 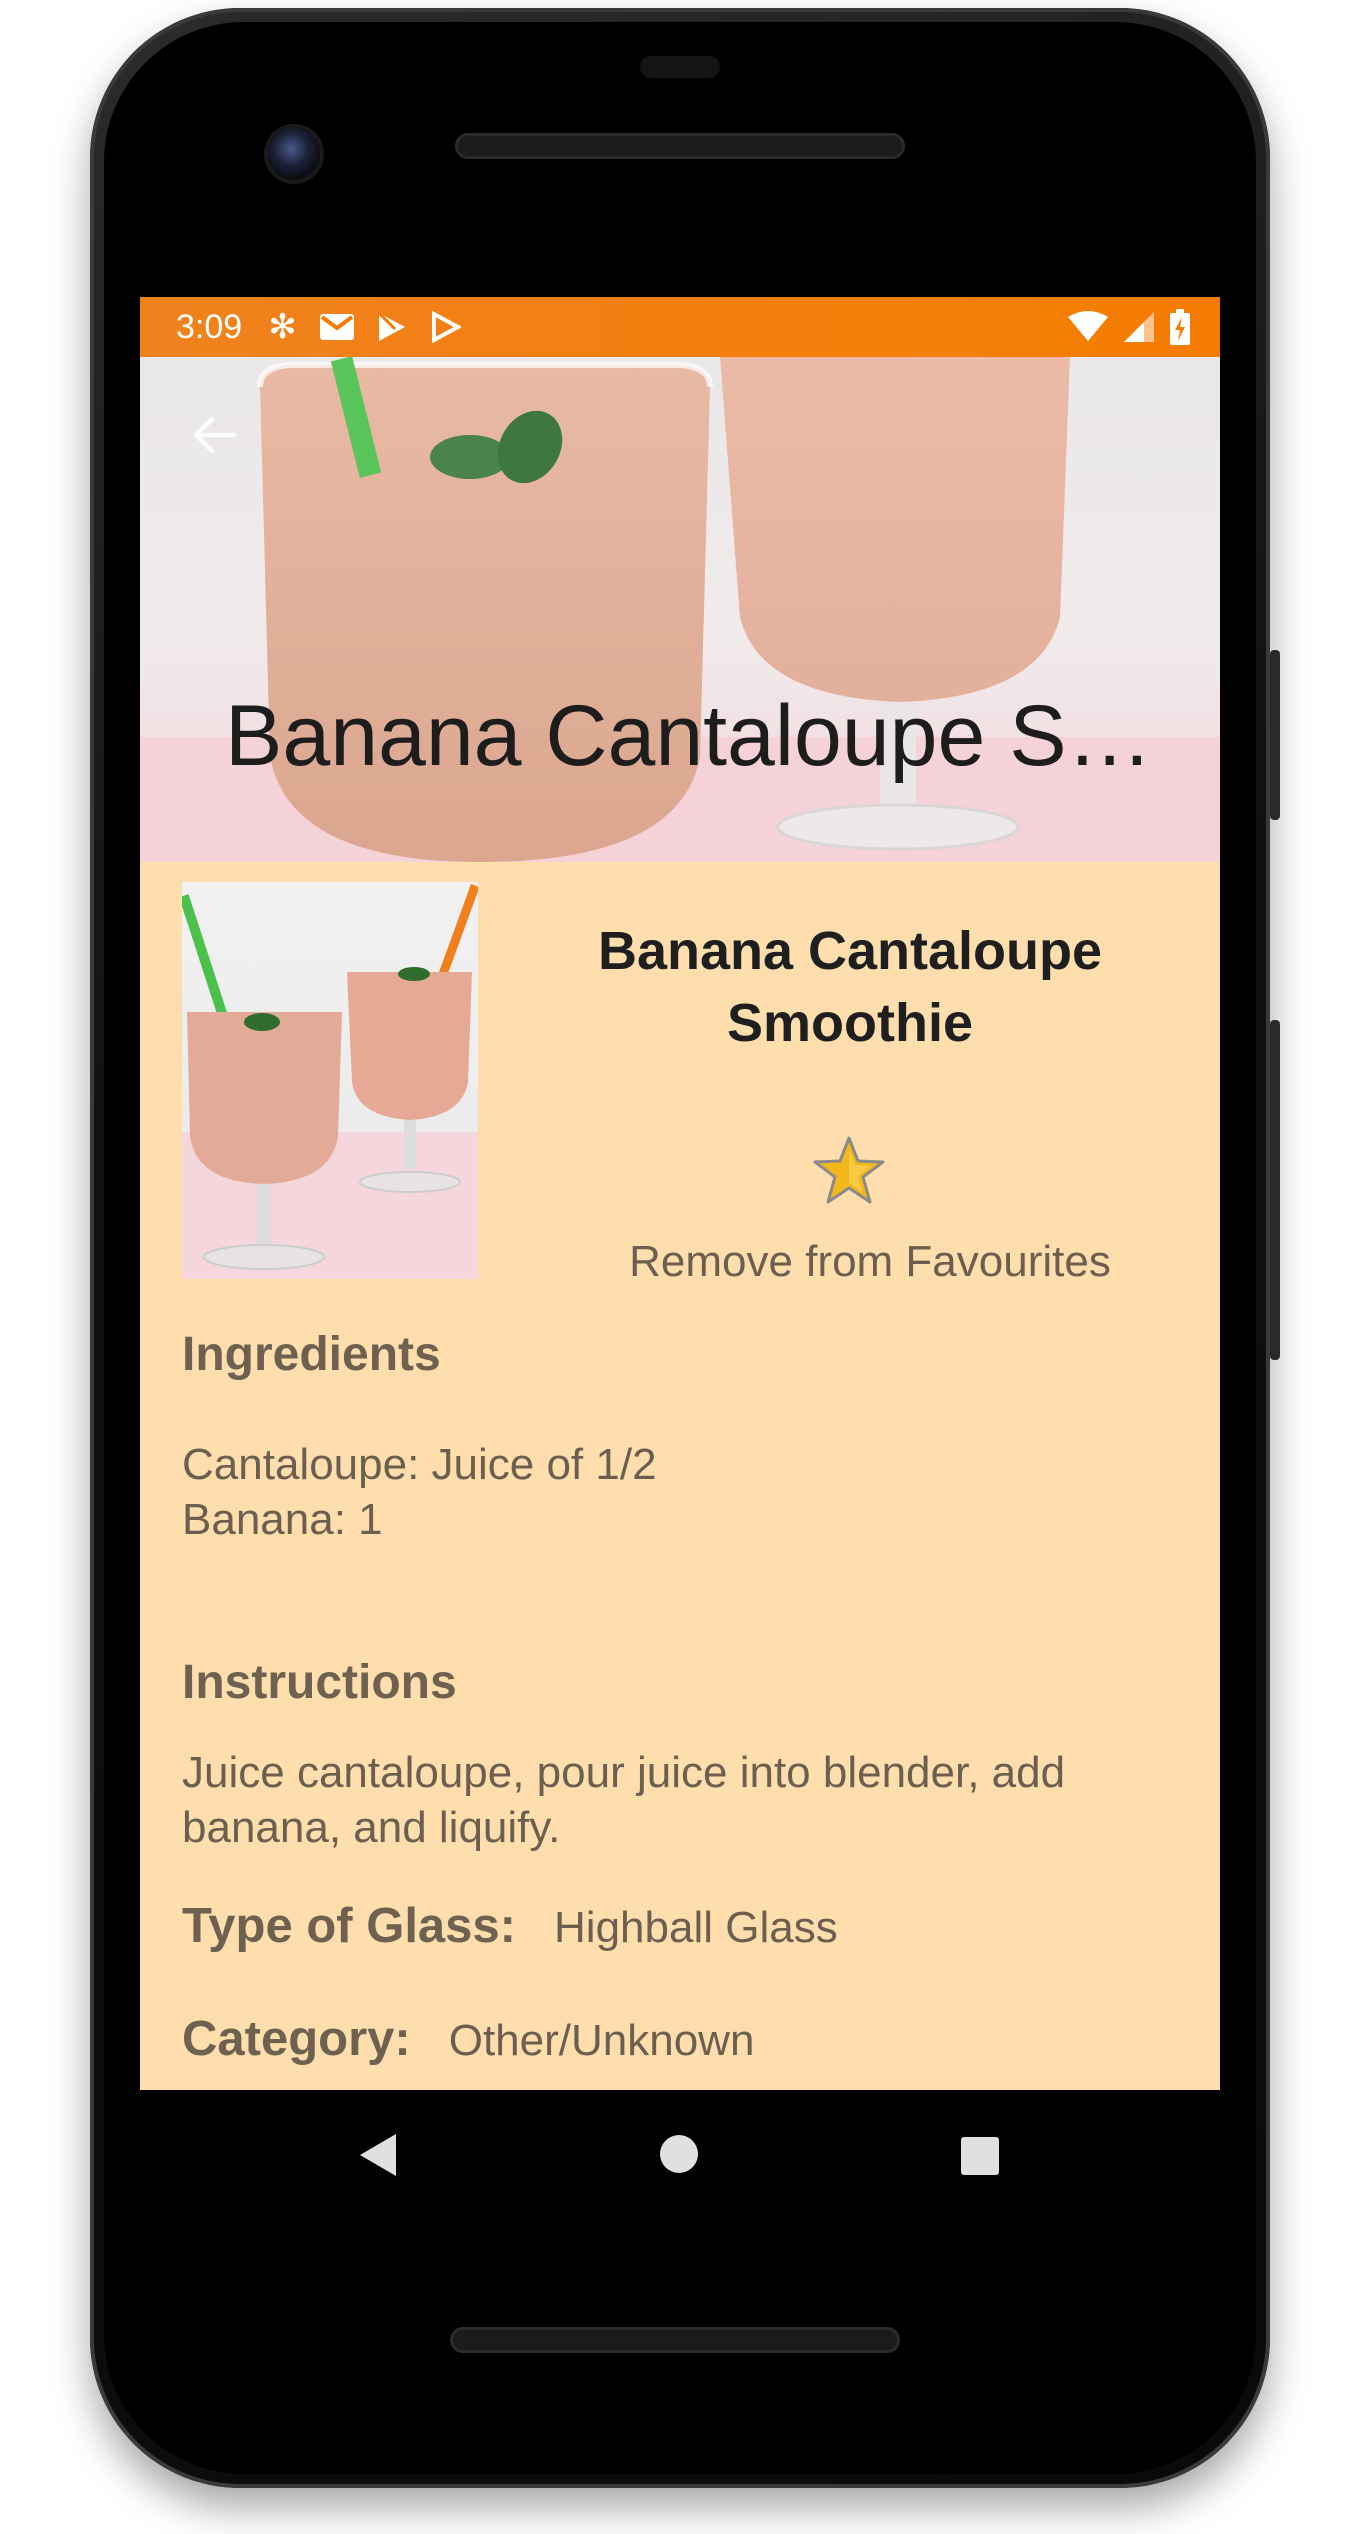 What do you see at coordinates (680, 146) in the screenshot?
I see `earpiece-speaker` at bounding box center [680, 146].